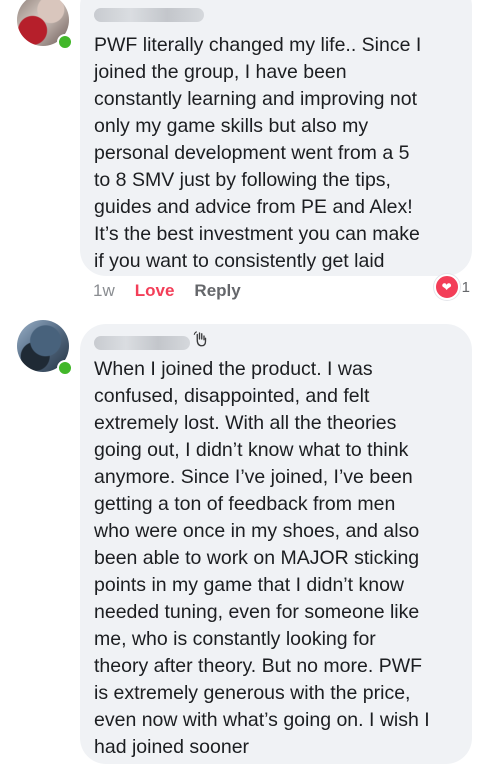 The height and width of the screenshot is (764, 500). What do you see at coordinates (217, 291) in the screenshot?
I see `reply-button: Reply` at bounding box center [217, 291].